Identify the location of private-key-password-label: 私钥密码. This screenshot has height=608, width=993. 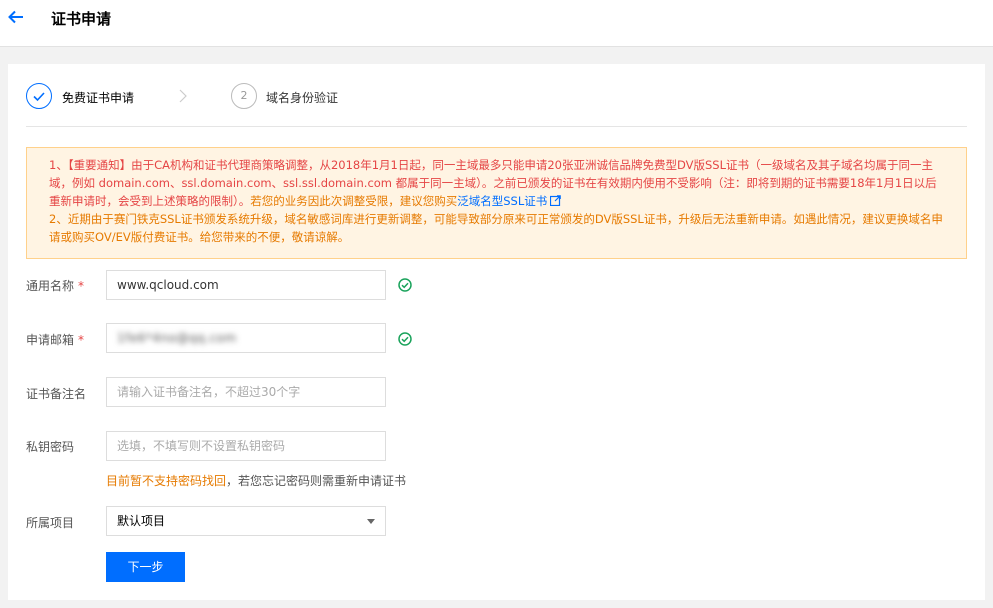
(50, 447).